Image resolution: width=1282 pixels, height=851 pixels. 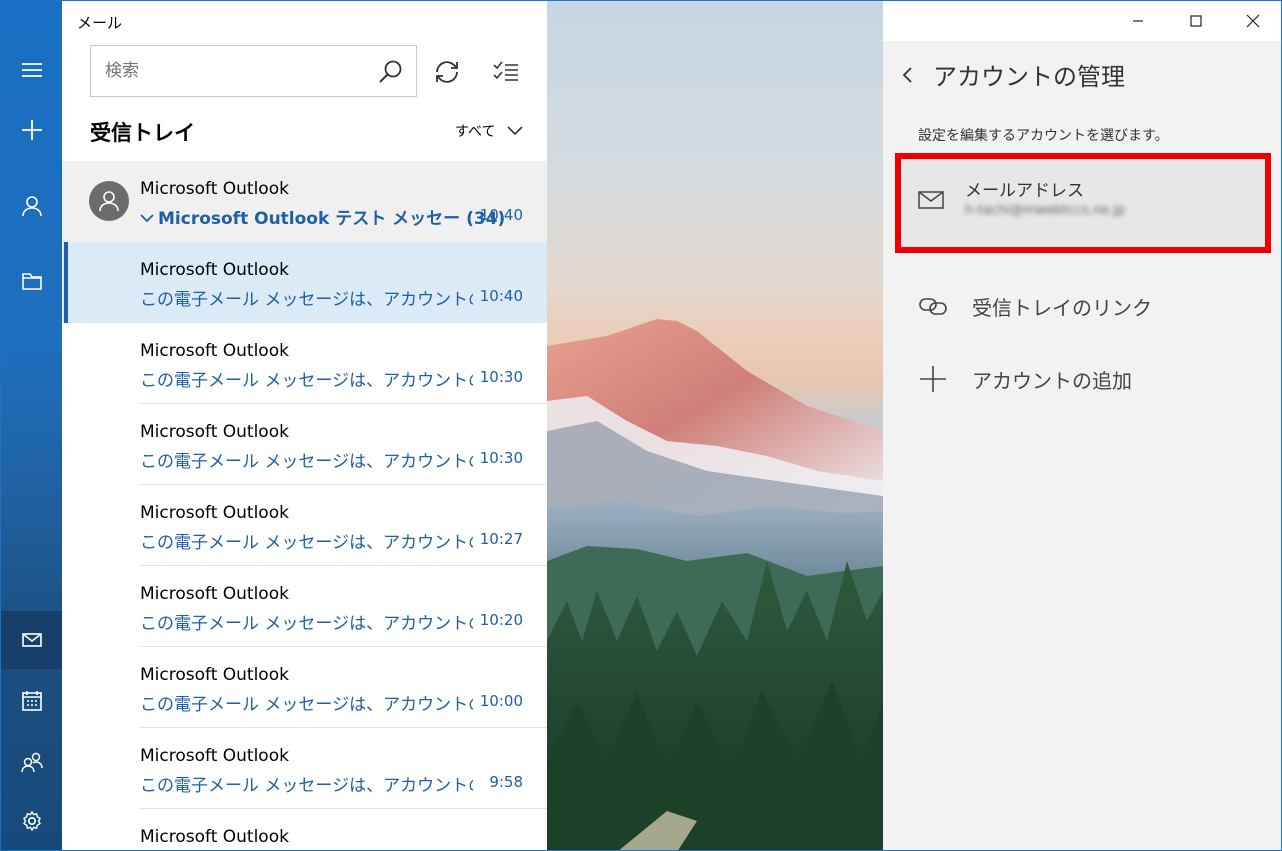 I want to click on message-time: 9:58, so click(x=506, y=782).